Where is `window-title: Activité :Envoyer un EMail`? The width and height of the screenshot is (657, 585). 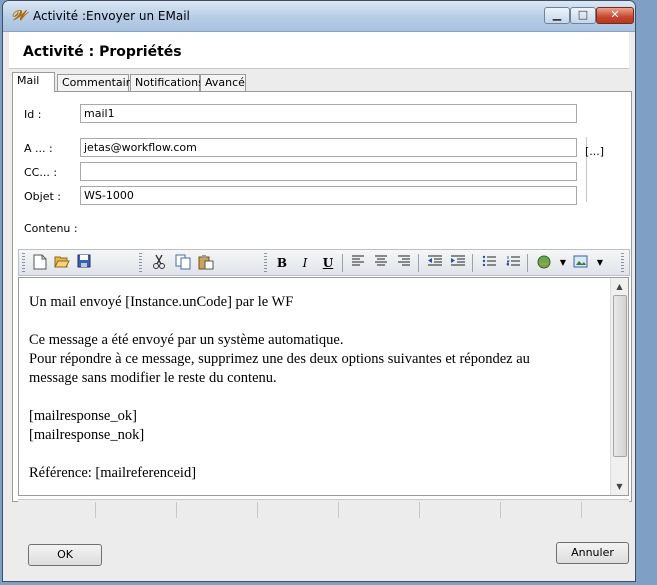
window-title: Activité :Envoyer un EMail is located at coordinates (111, 16).